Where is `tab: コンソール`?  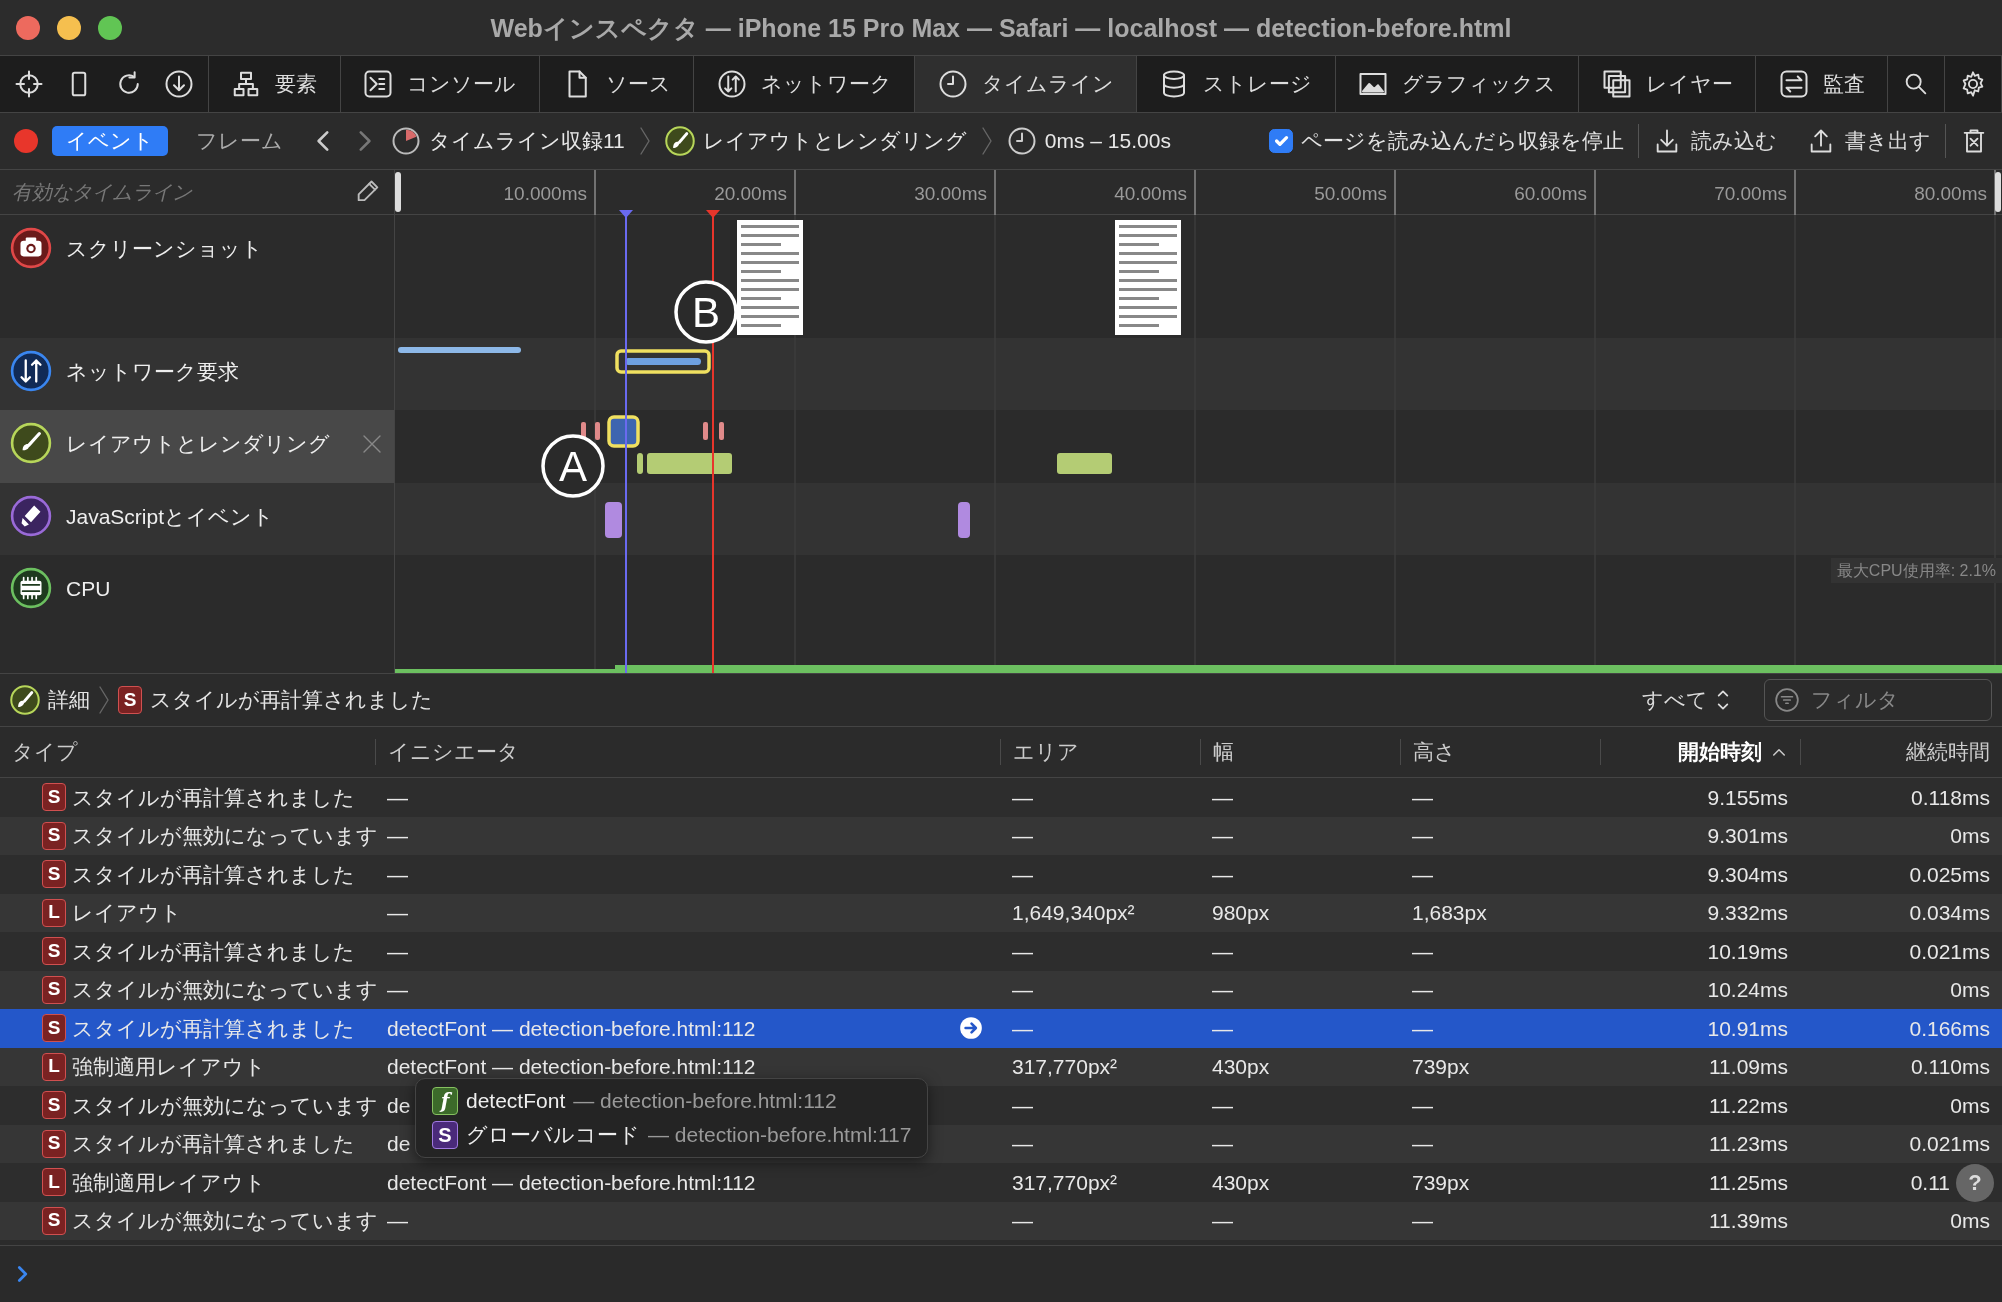 tab: コンソール is located at coordinates (440, 84).